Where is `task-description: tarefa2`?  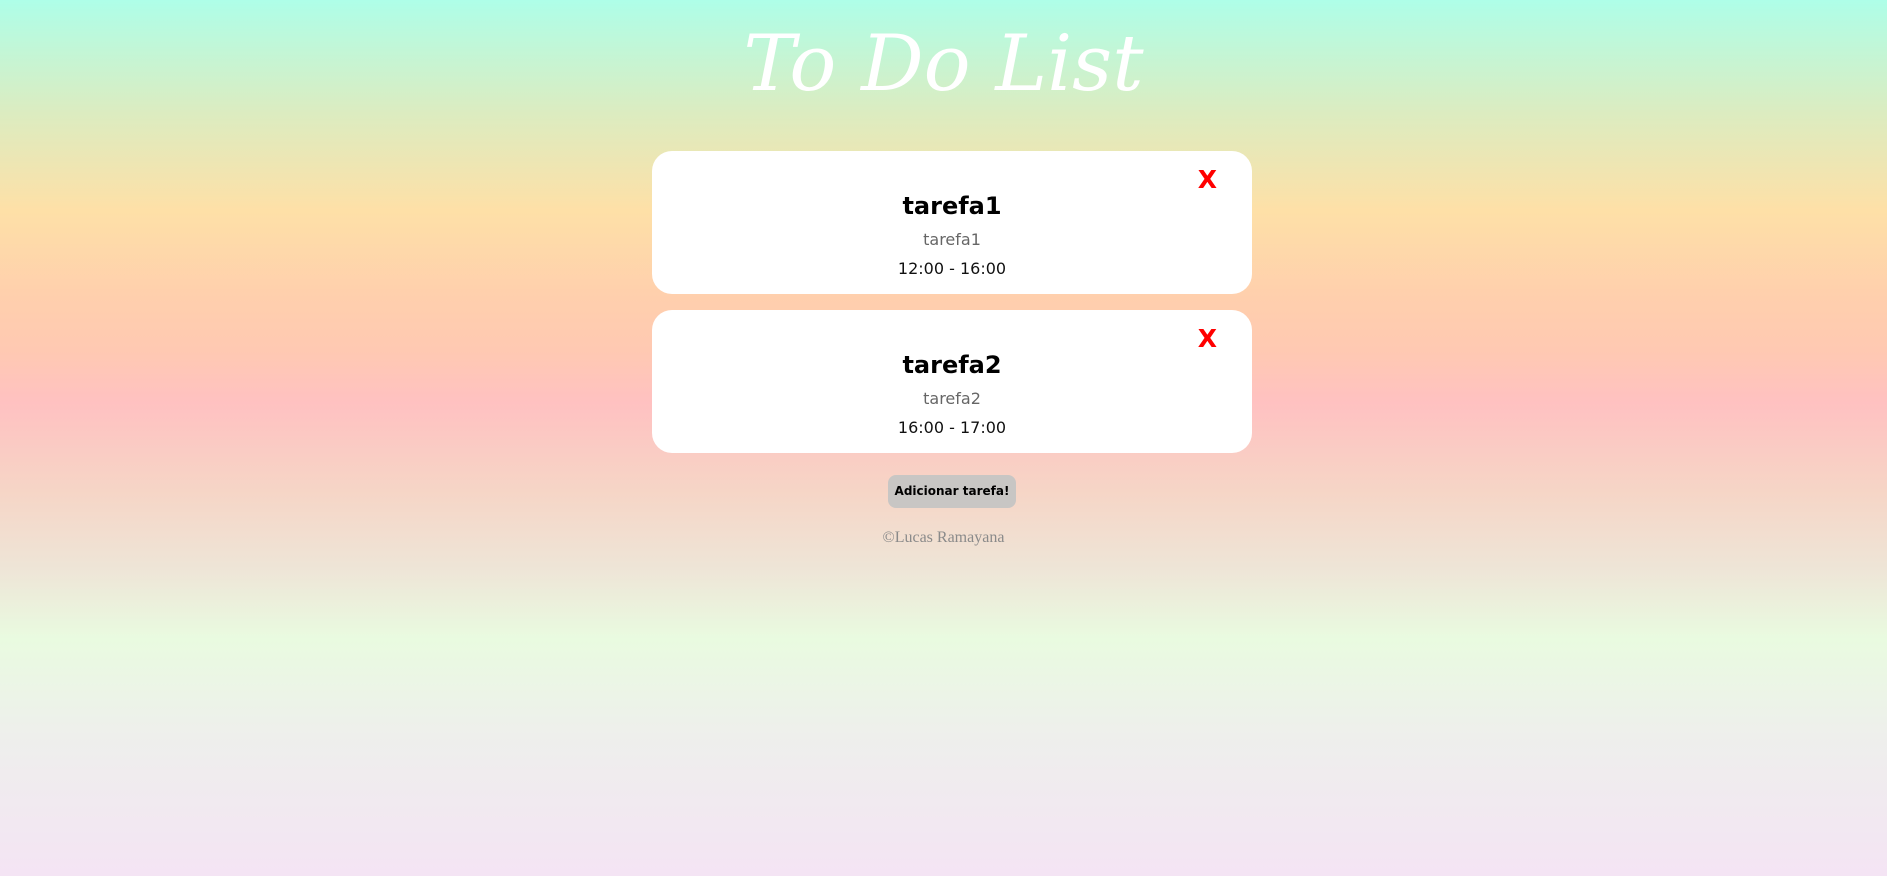
task-description: tarefa2 is located at coordinates (952, 398).